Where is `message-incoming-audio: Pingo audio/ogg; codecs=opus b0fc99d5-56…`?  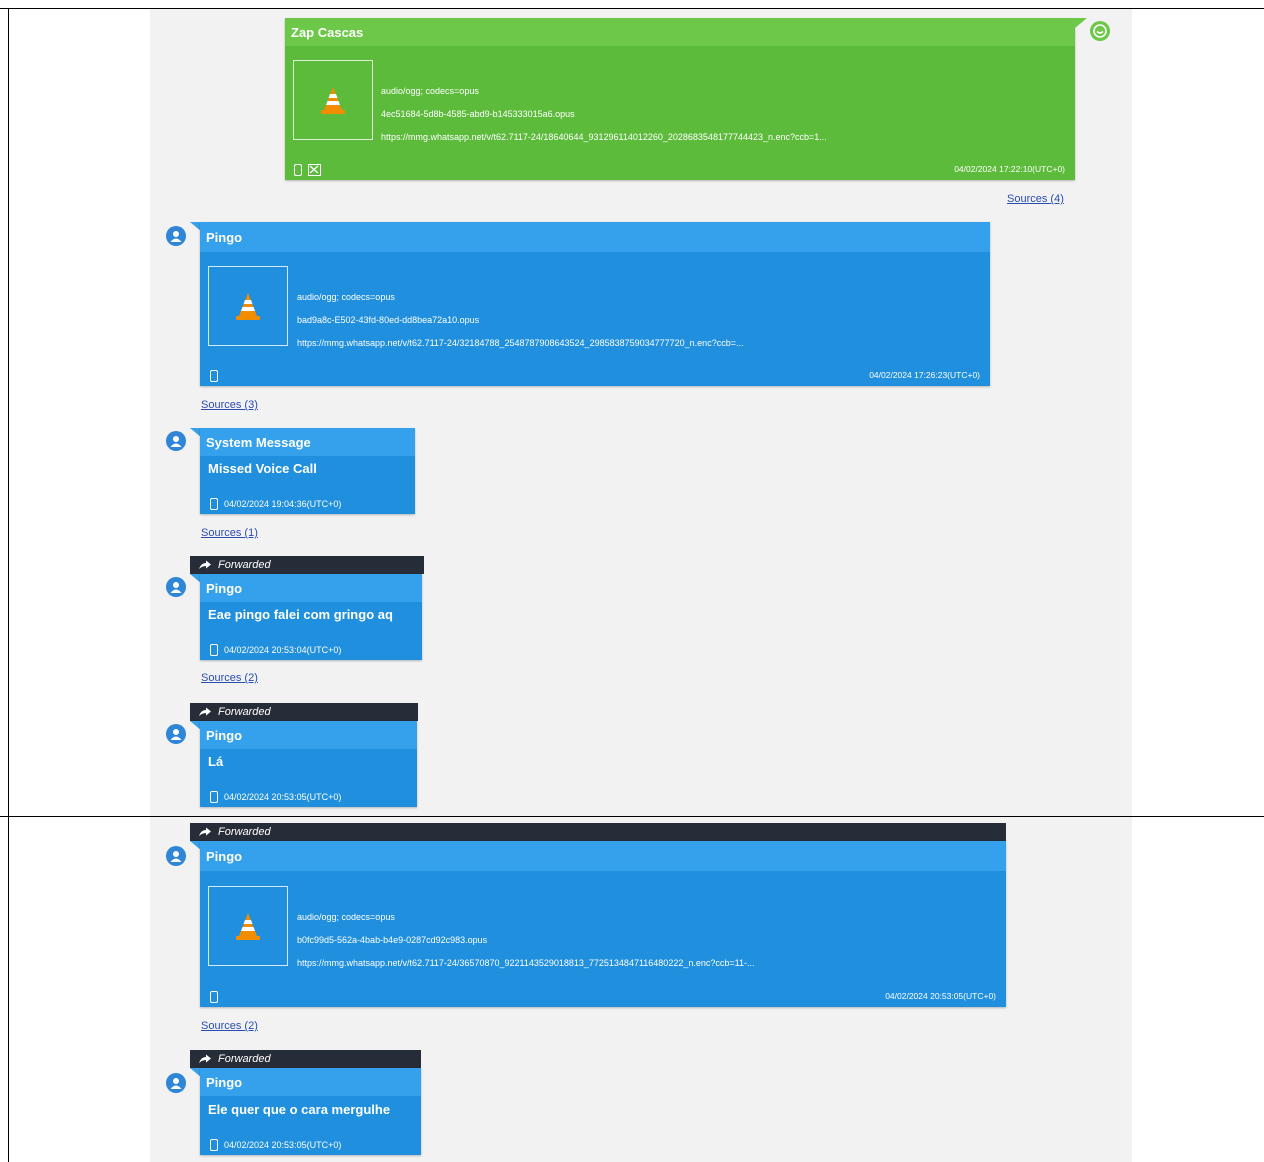 message-incoming-audio: Pingo audio/ogg; codecs=opus b0fc99d5-56… is located at coordinates (603, 924).